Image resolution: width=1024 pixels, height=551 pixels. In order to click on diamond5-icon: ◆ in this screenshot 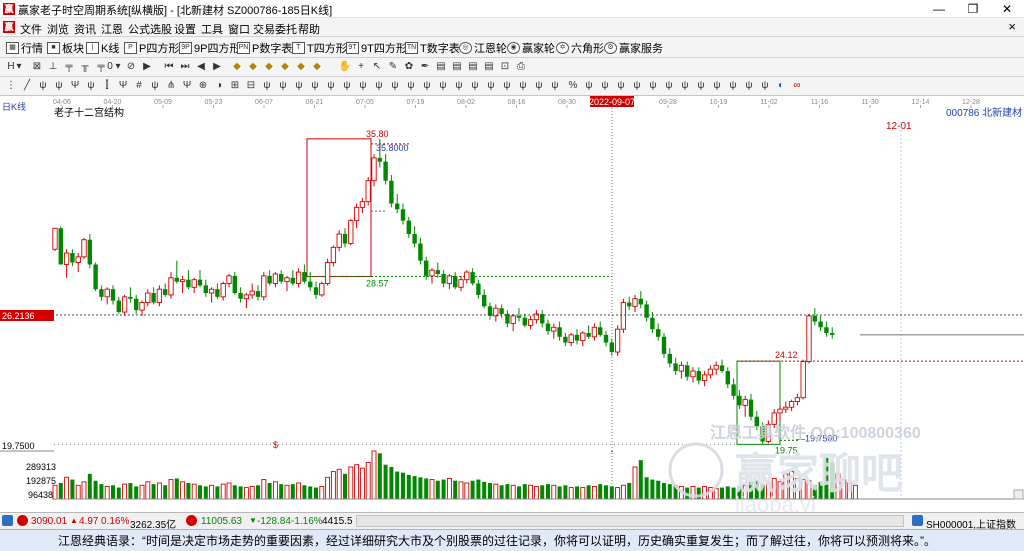, I will do `click(301, 67)`.